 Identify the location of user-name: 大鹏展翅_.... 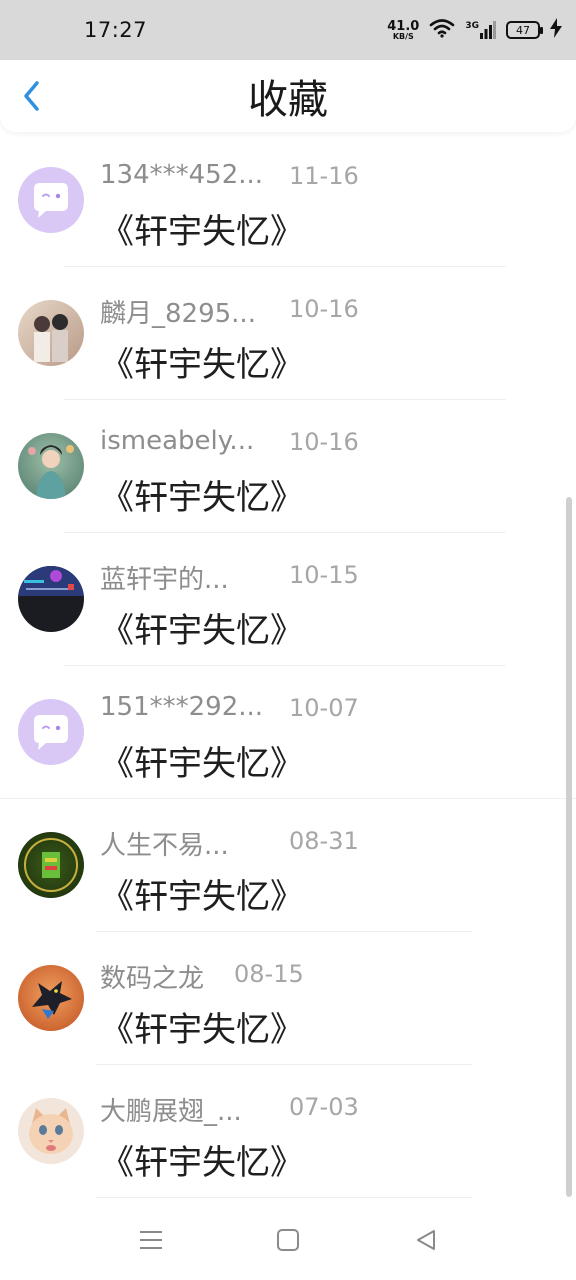
(171, 1112).